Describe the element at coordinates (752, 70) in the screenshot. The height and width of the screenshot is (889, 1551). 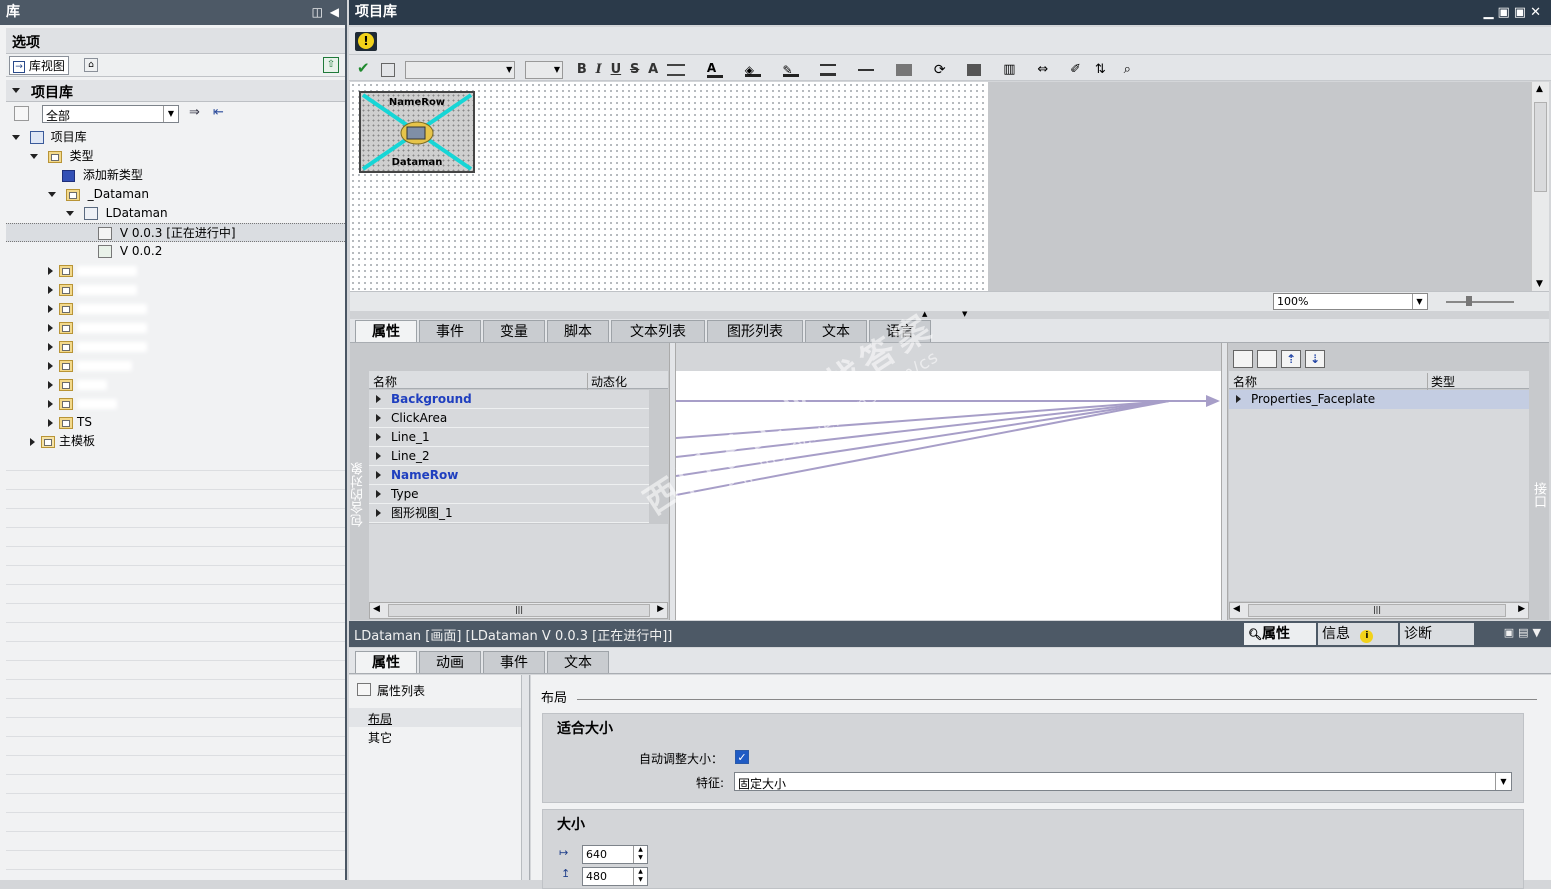
I see `fill-color-icon: ◈` at that location.